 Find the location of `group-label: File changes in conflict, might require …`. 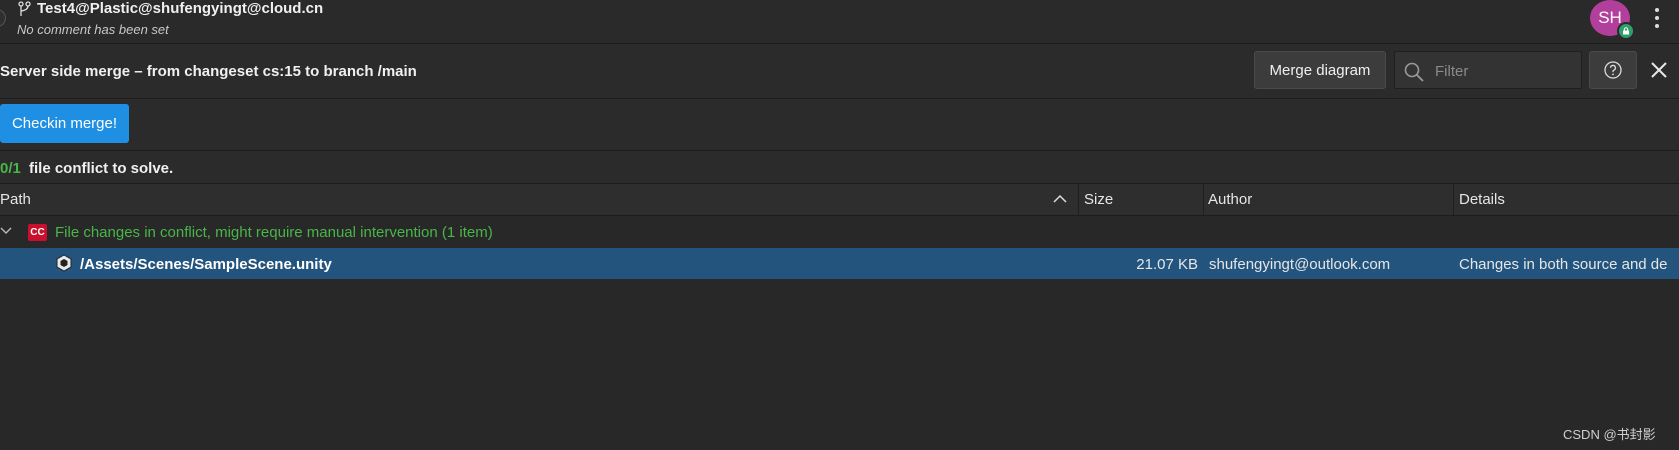

group-label: File changes in conflict, might require … is located at coordinates (274, 232).